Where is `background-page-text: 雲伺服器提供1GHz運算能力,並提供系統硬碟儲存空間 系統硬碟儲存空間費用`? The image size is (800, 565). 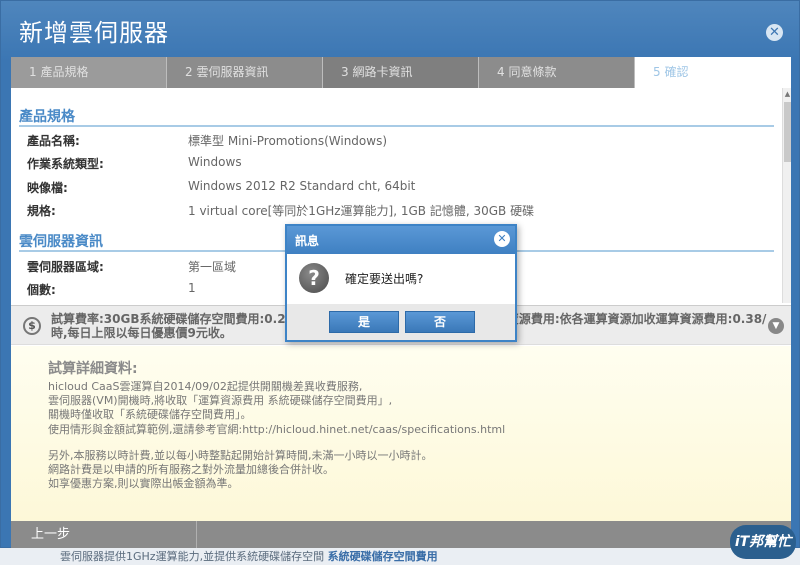
background-page-text: 雲伺服器提供1GHz運算能力,並提供系統硬碟儲存空間 系統硬碟儲存空間費用 is located at coordinates (400, 556).